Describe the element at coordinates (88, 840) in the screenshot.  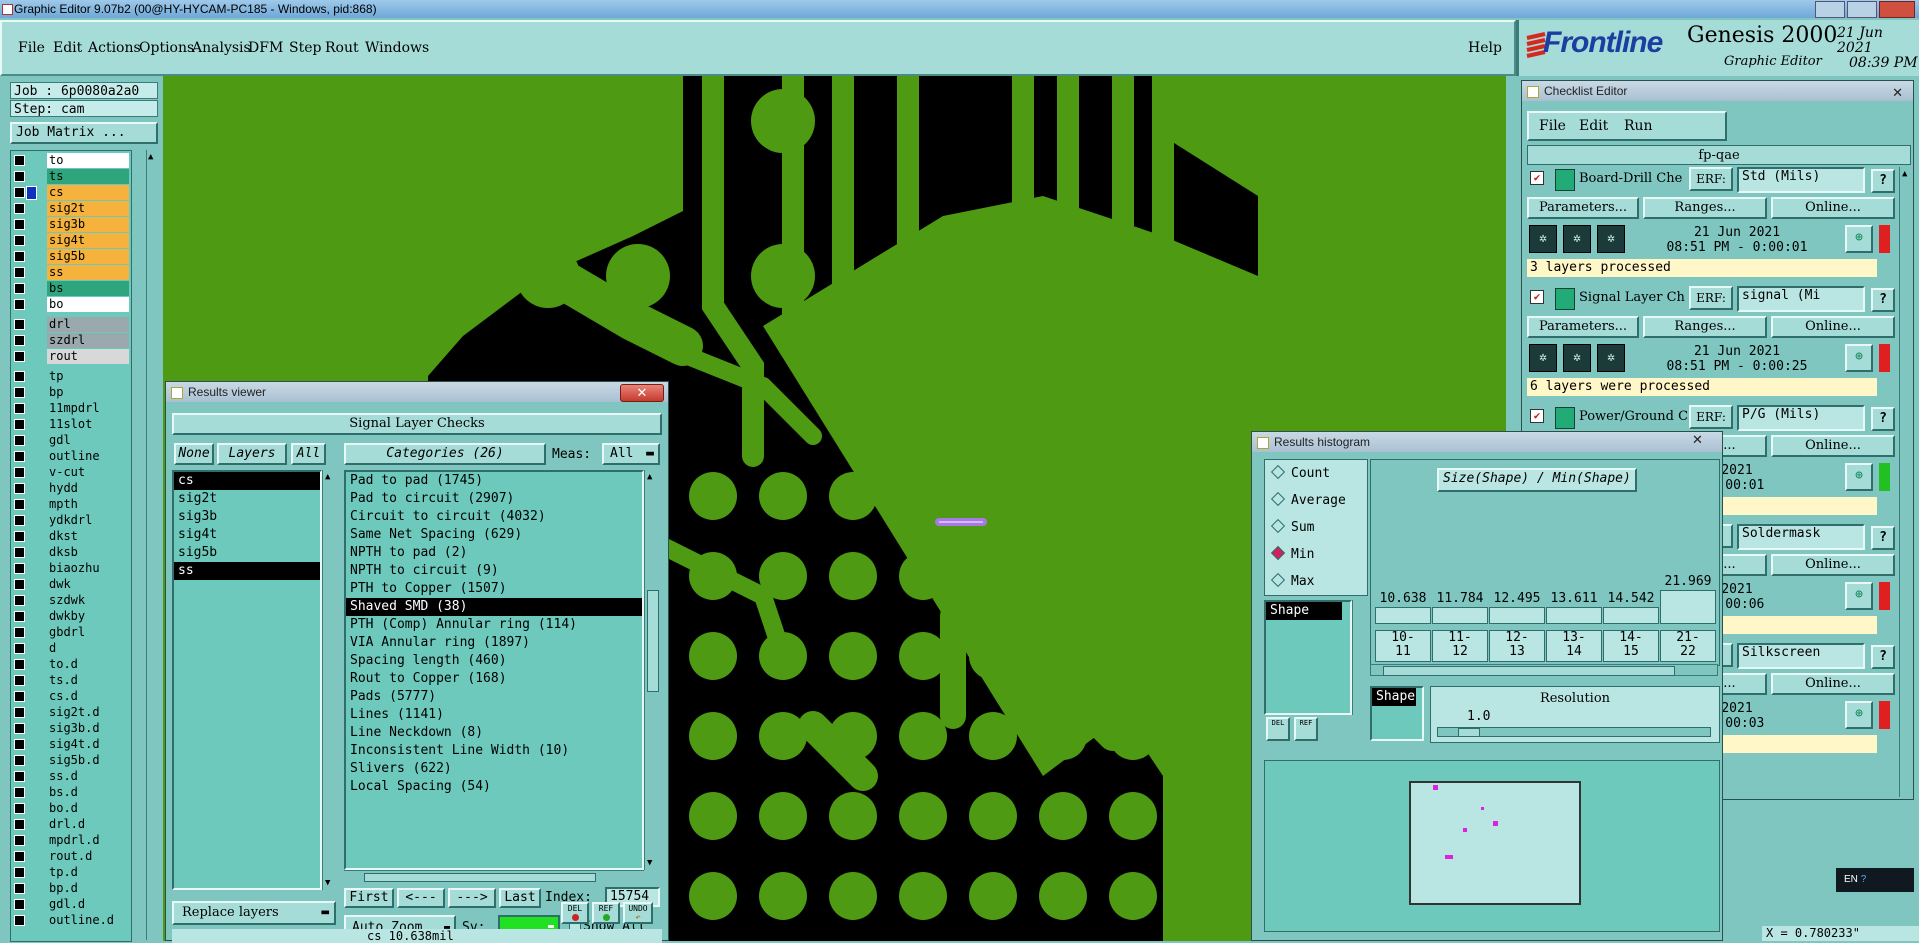
I see `layer-name: mpdrl.d` at that location.